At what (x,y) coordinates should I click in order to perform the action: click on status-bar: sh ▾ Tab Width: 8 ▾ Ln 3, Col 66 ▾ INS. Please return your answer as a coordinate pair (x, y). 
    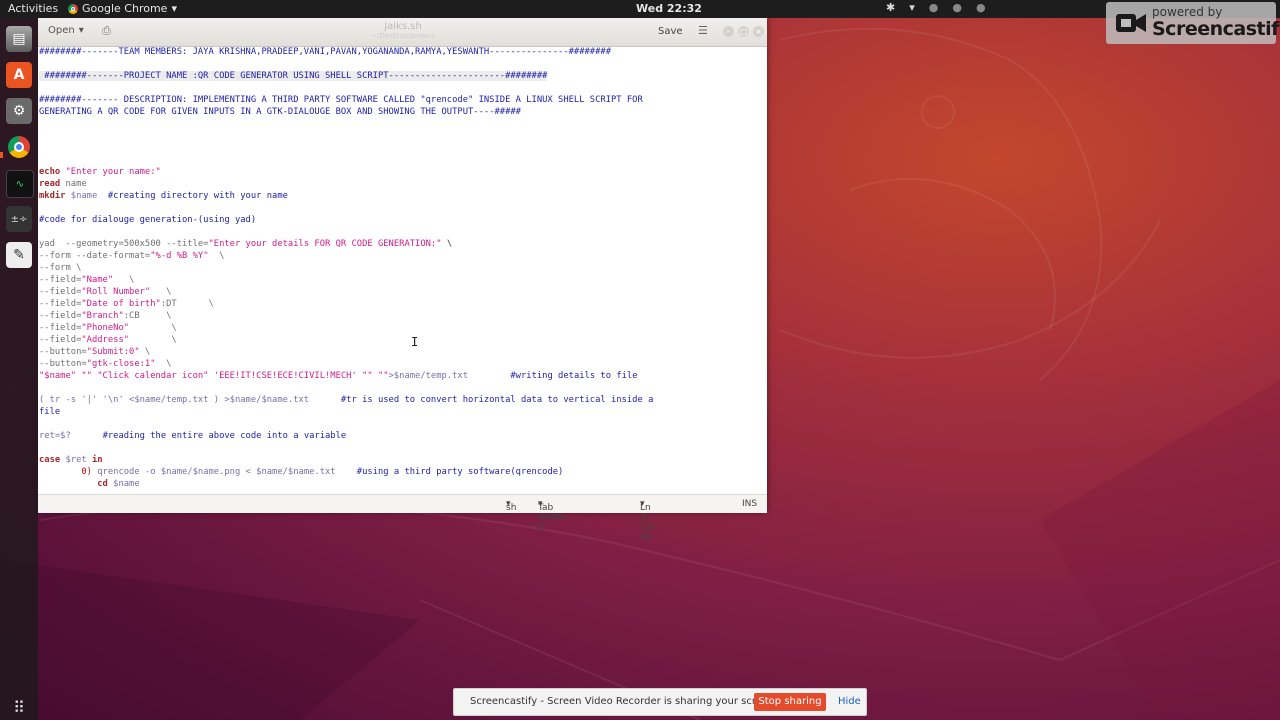
    Looking at the image, I should click on (402, 518).